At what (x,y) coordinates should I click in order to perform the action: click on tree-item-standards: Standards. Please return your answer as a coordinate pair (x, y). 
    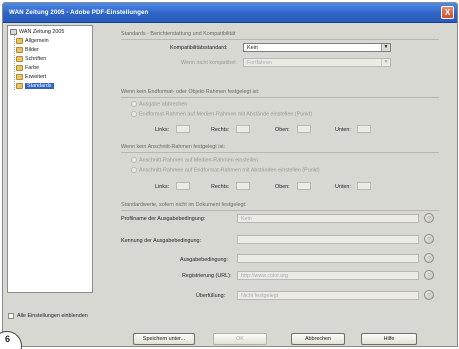
    Looking at the image, I should click on (35, 85).